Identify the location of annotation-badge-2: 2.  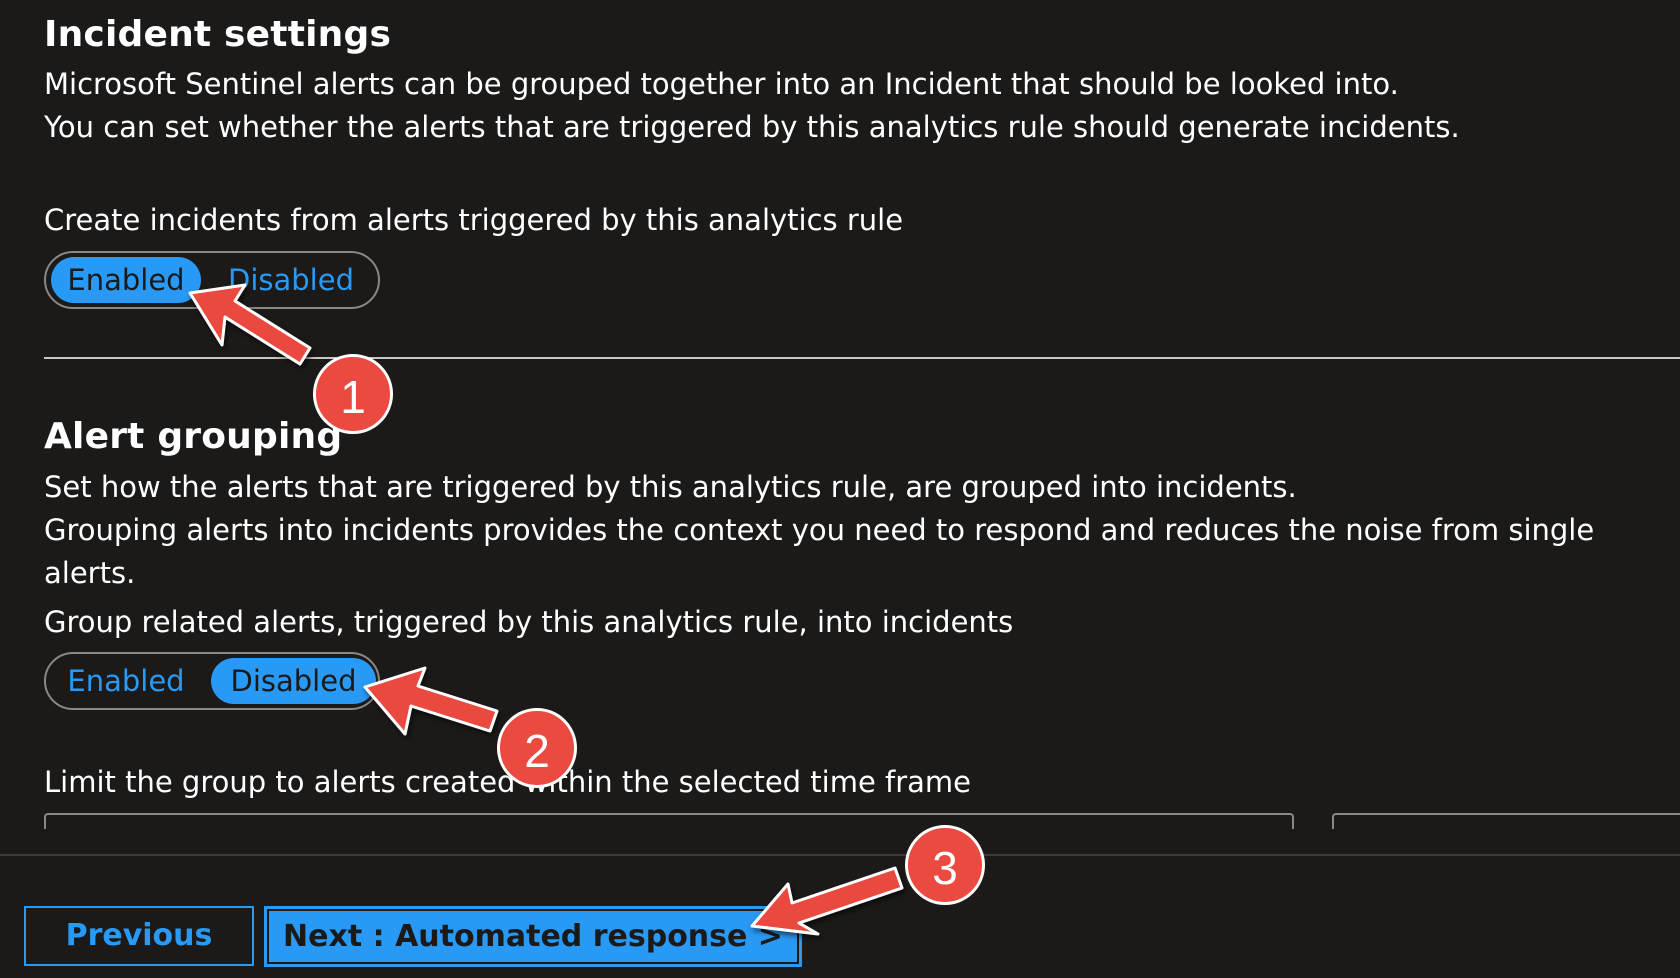
(537, 748).